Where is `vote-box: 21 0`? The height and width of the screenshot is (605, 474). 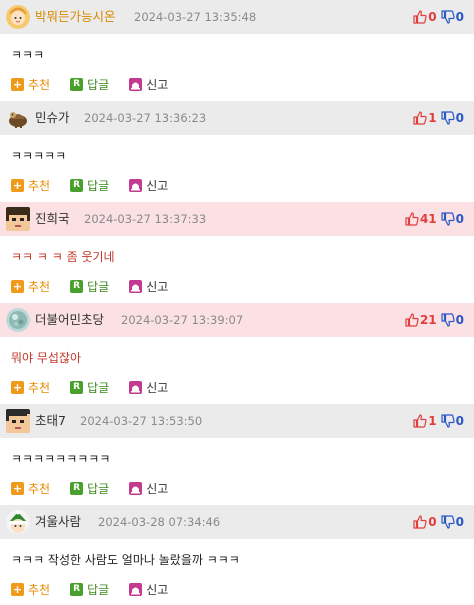
vote-box: 21 0 is located at coordinates (434, 320).